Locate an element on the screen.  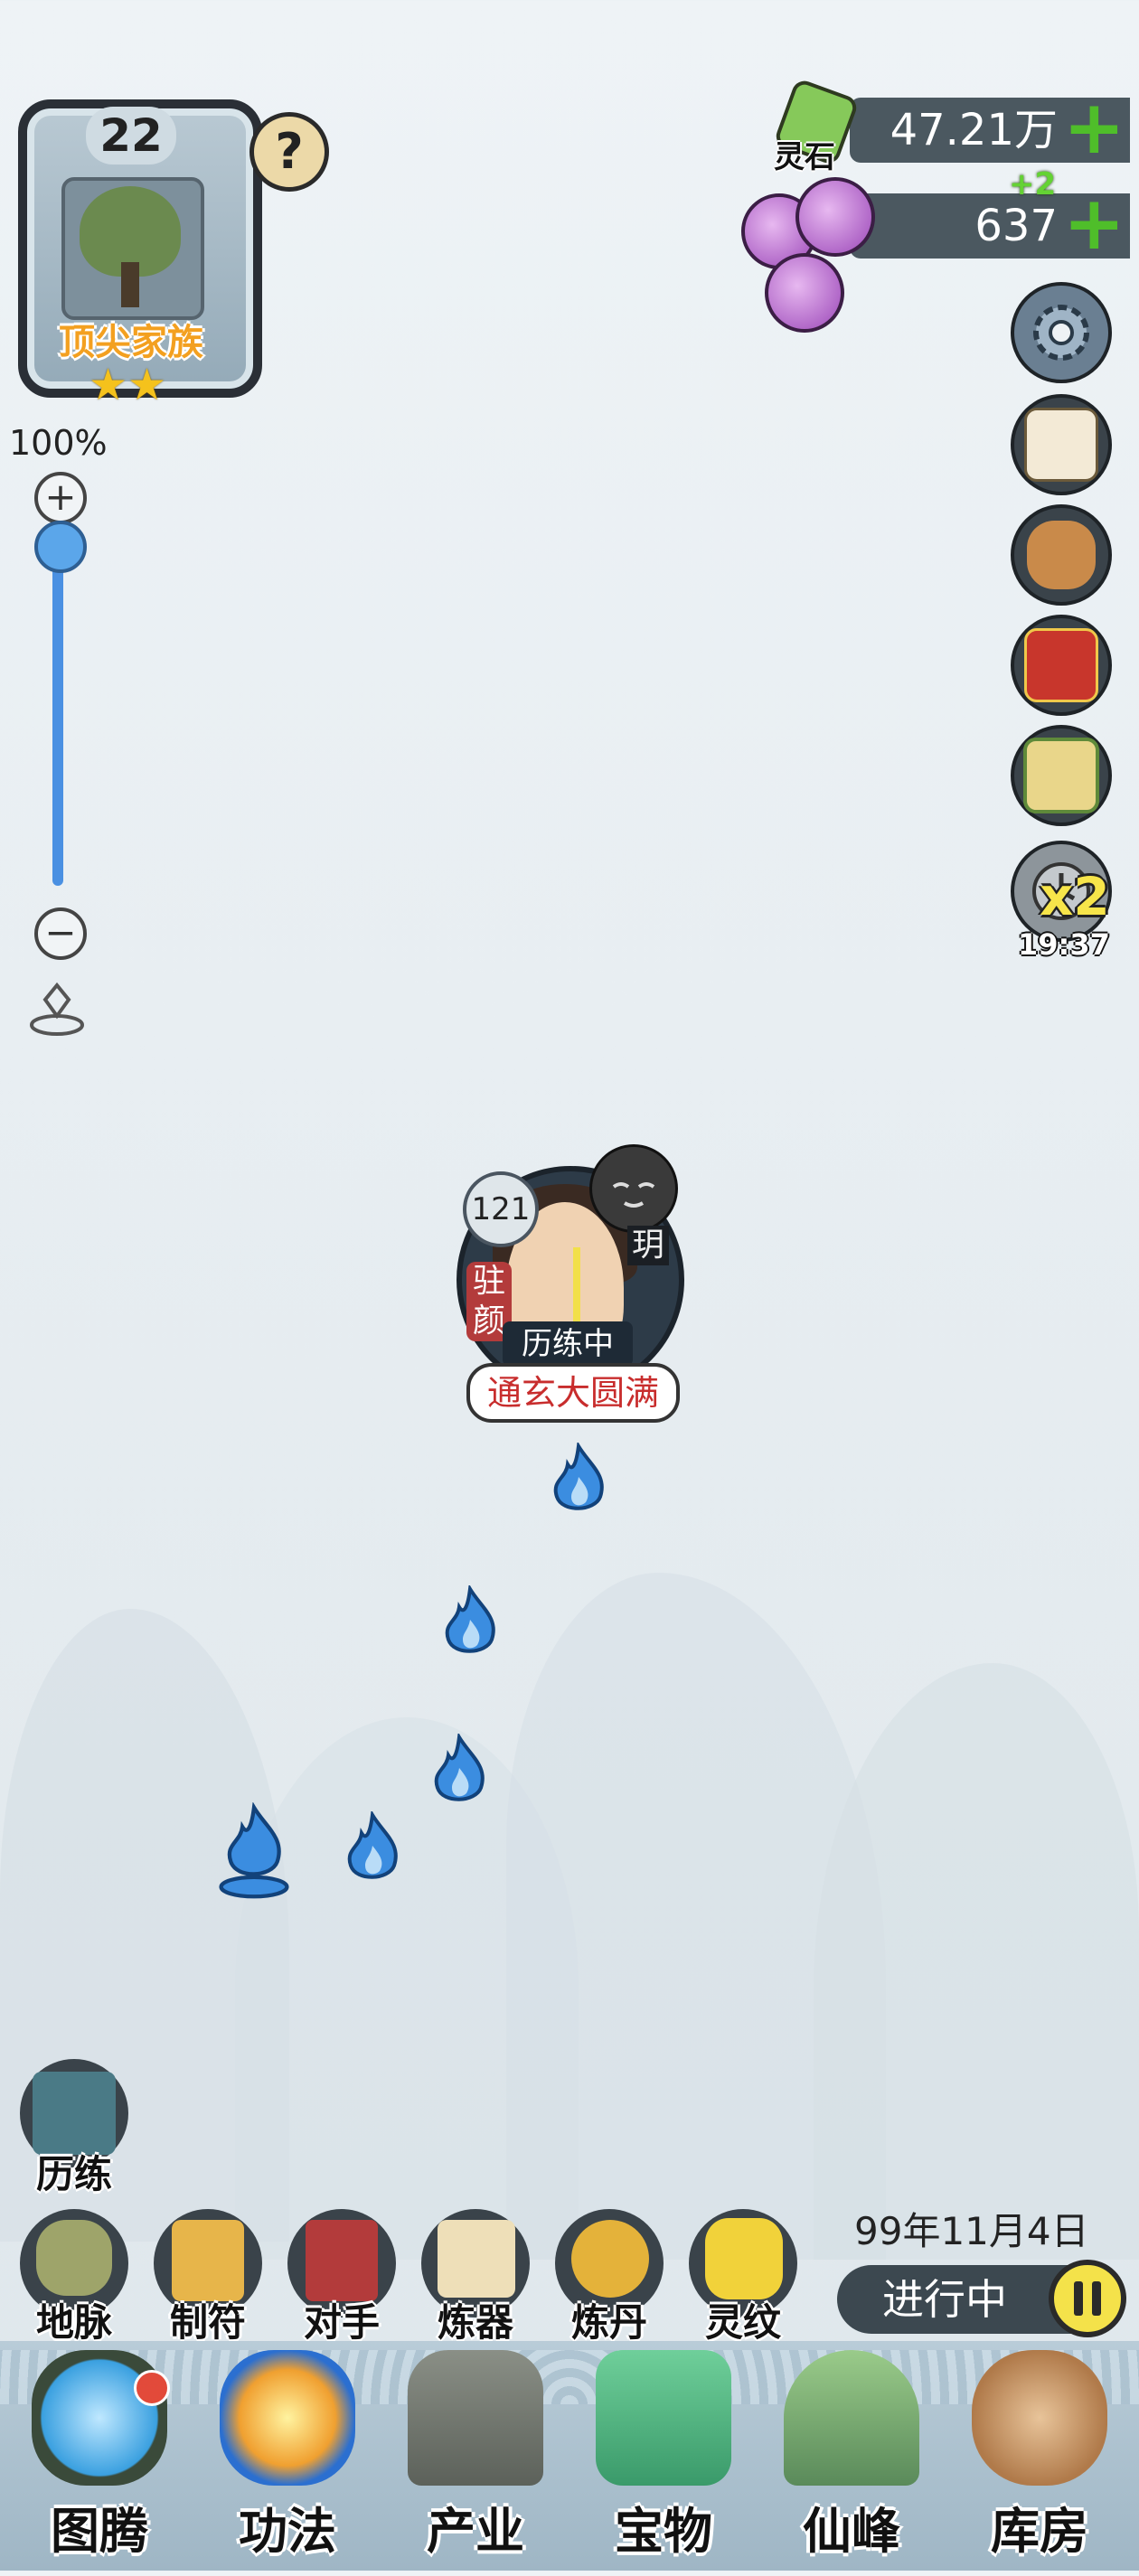
zoom-percent: 100% is located at coordinates (58, 443).